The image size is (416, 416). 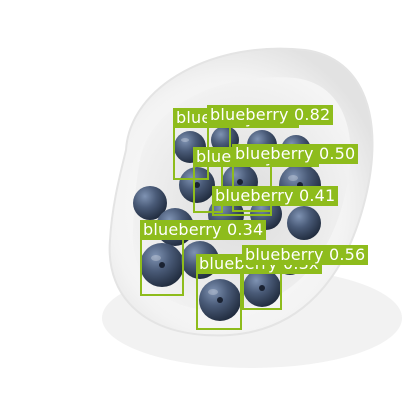 I want to click on detection-label: blueberry 0.50, so click(x=295, y=154).